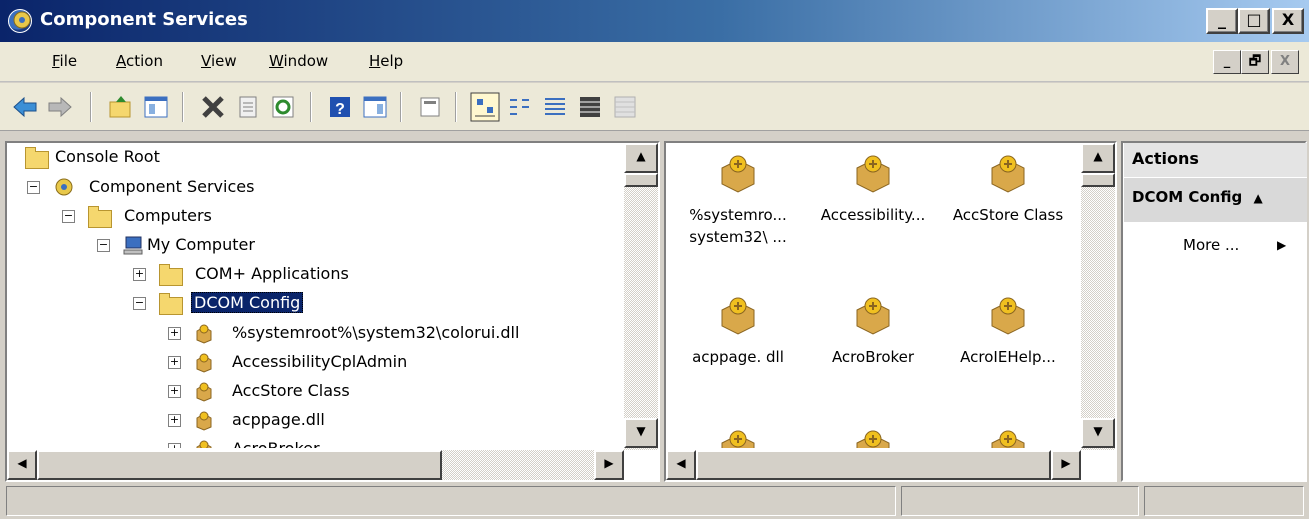 This screenshot has height=519, width=1309. Describe the element at coordinates (240, 274) in the screenshot. I see `tree-item-com-plus-applications: + COM+ Applications` at that location.